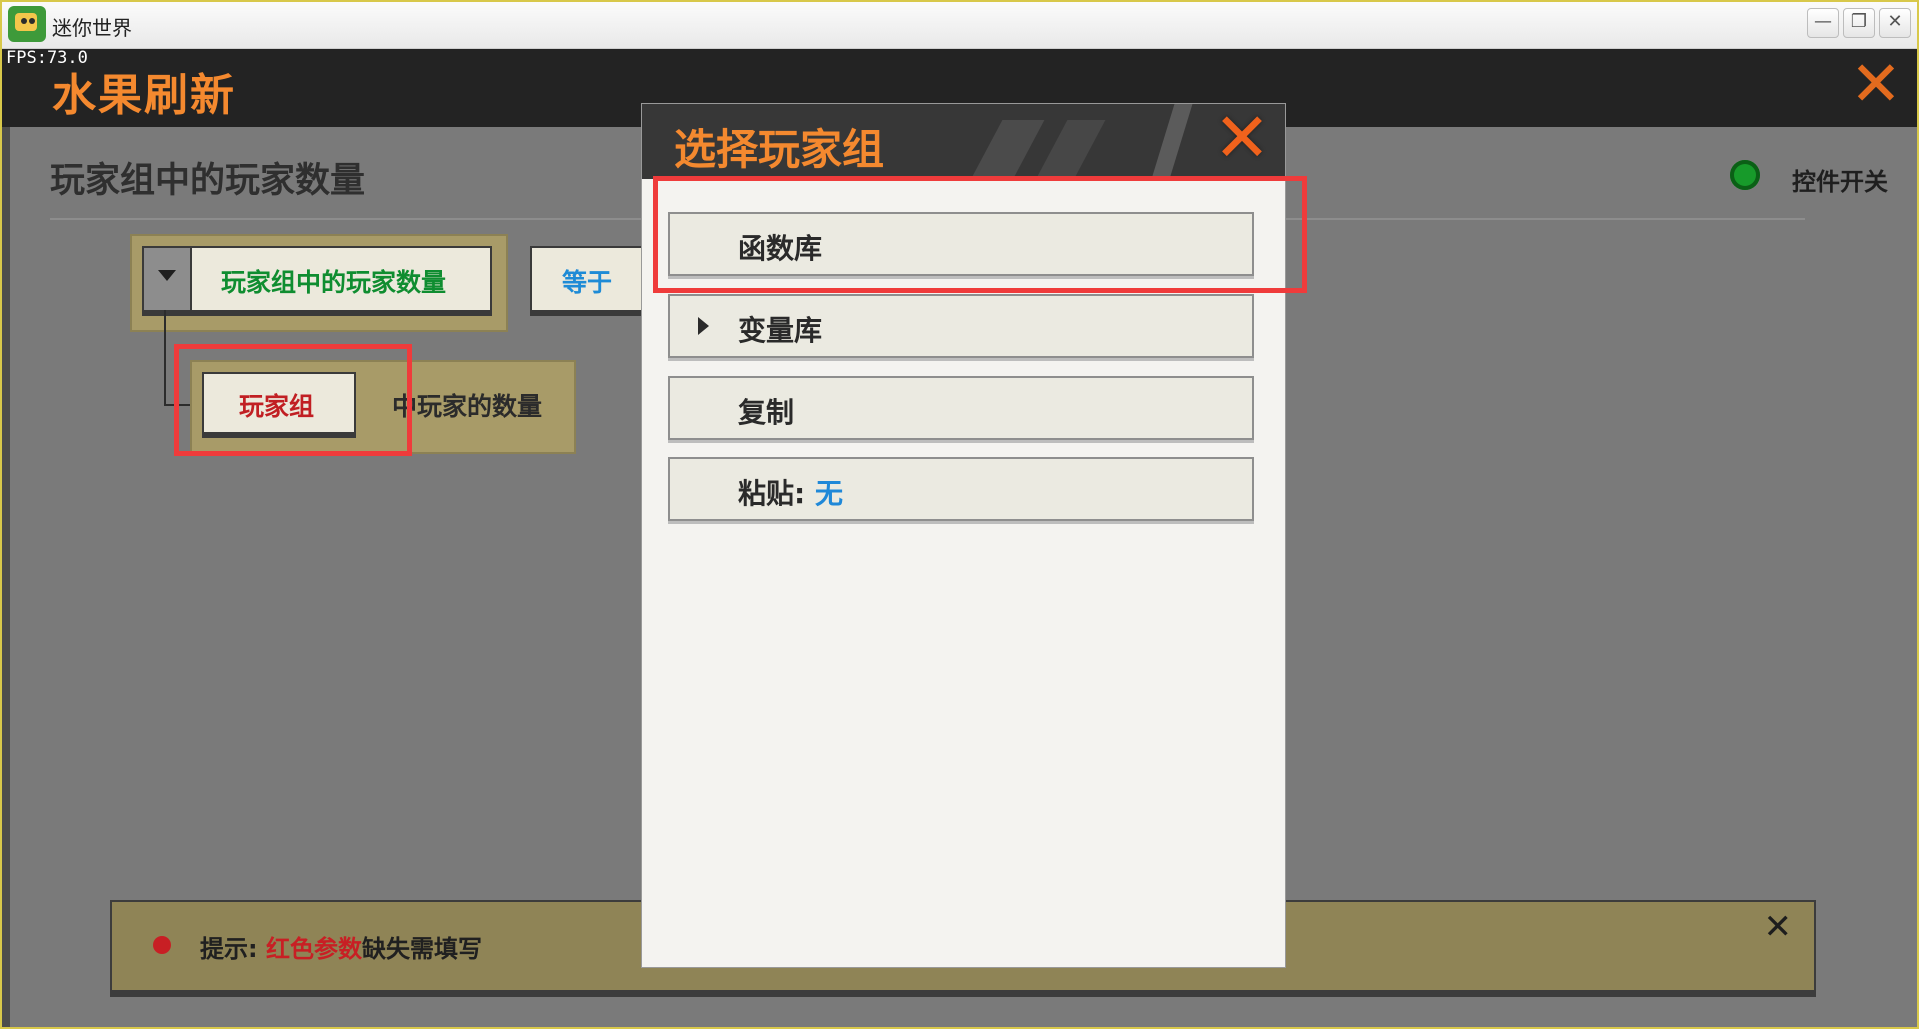  Describe the element at coordinates (1745, 175) in the screenshot. I see `toggle-status-icon` at that location.